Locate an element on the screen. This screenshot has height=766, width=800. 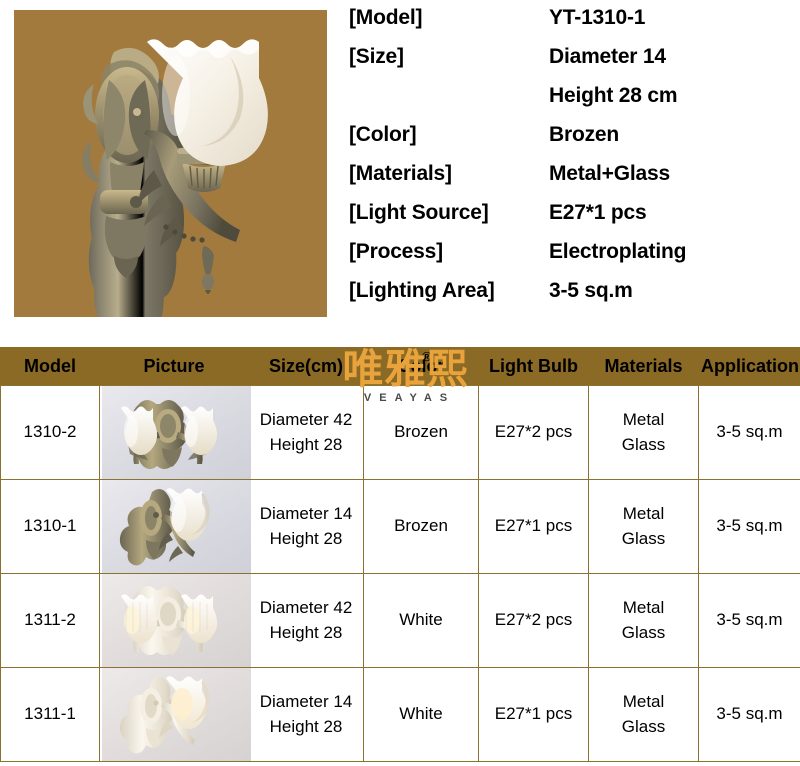
spec-value: Diameter 14 is located at coordinates (607, 56).